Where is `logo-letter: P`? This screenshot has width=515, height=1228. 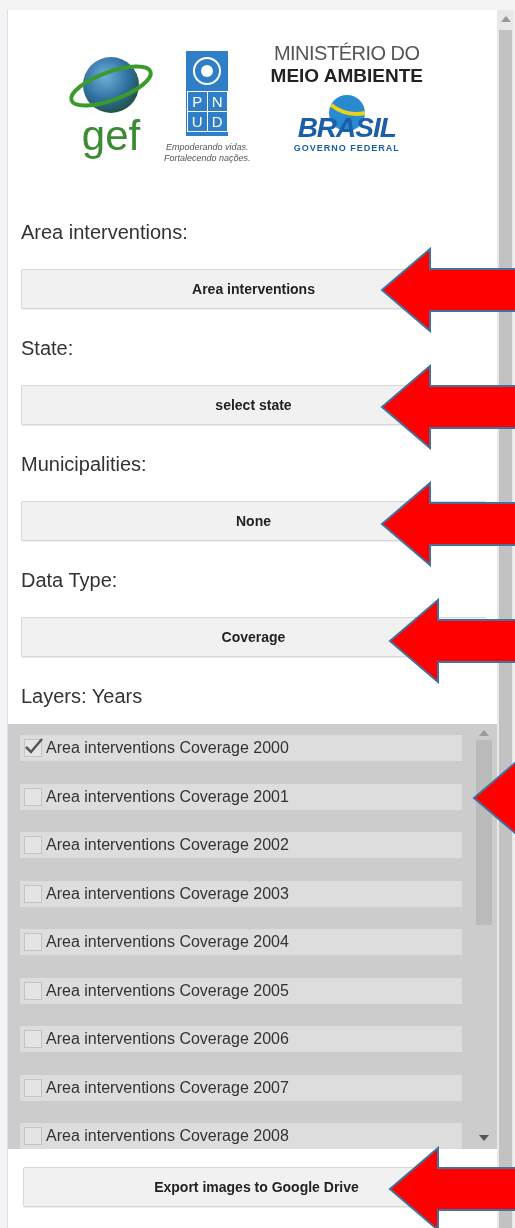
logo-letter: P is located at coordinates (197, 101).